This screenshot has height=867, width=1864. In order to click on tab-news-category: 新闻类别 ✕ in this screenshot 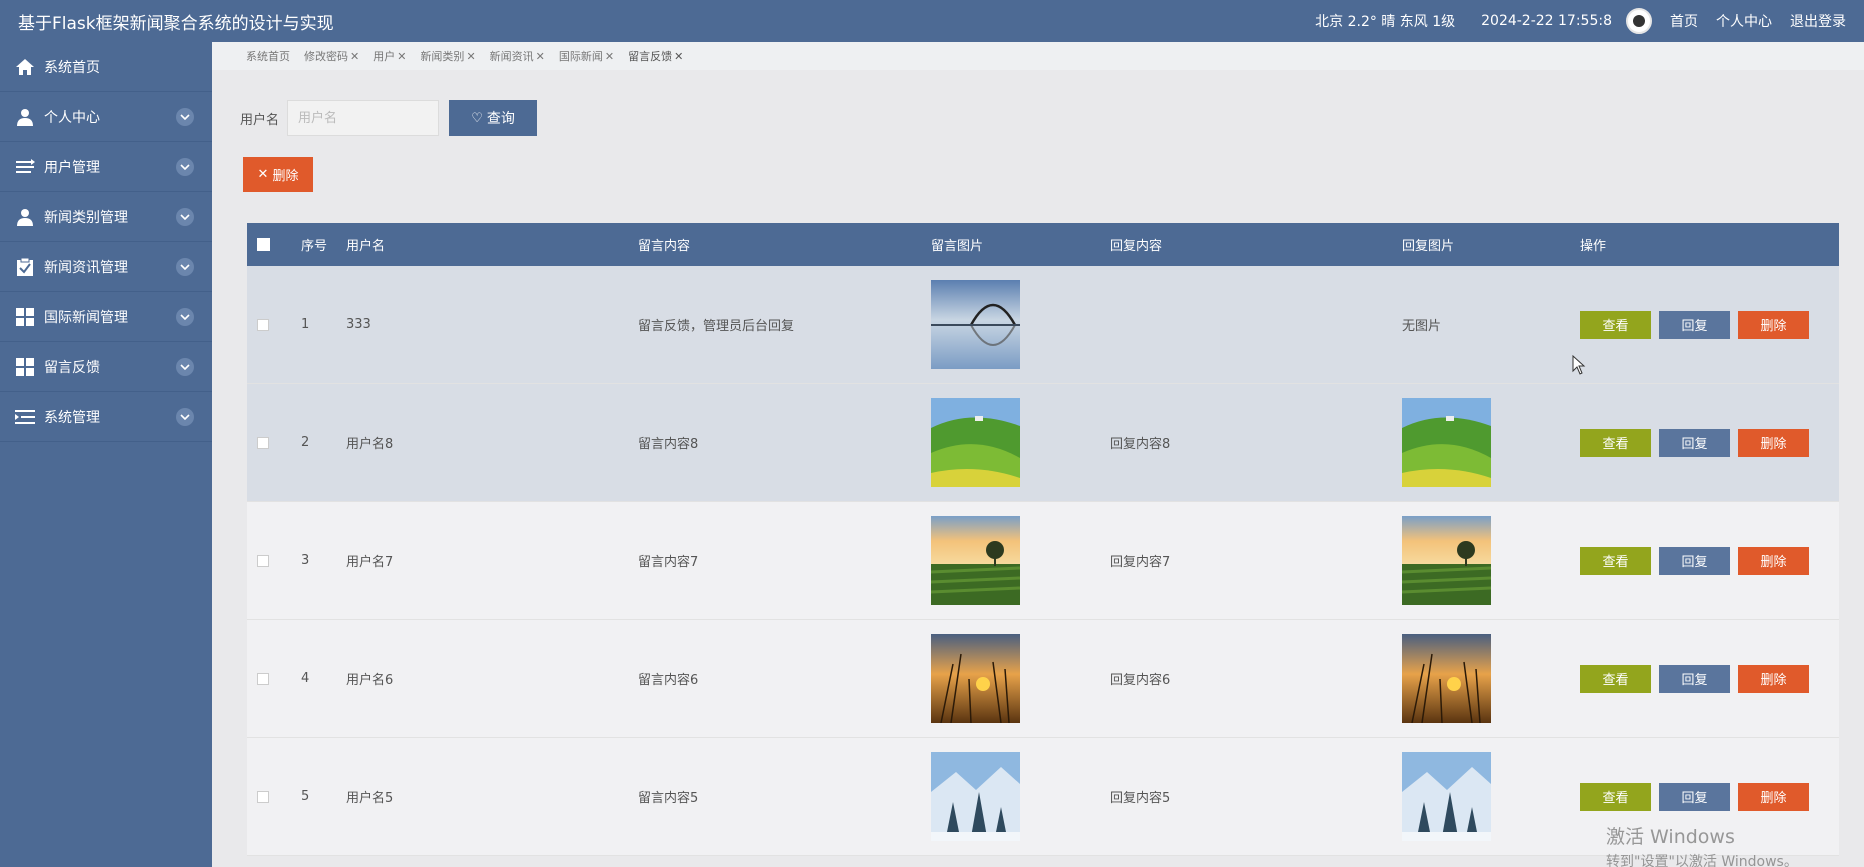, I will do `click(447, 56)`.